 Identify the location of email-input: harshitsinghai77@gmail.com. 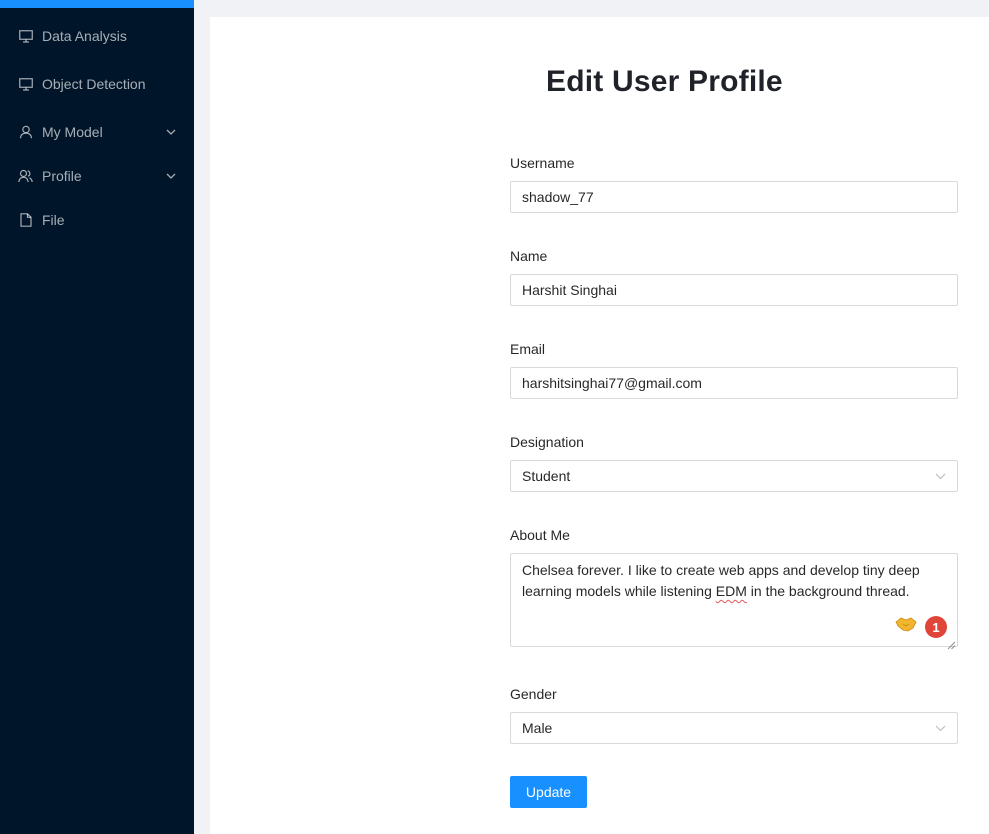
(734, 383).